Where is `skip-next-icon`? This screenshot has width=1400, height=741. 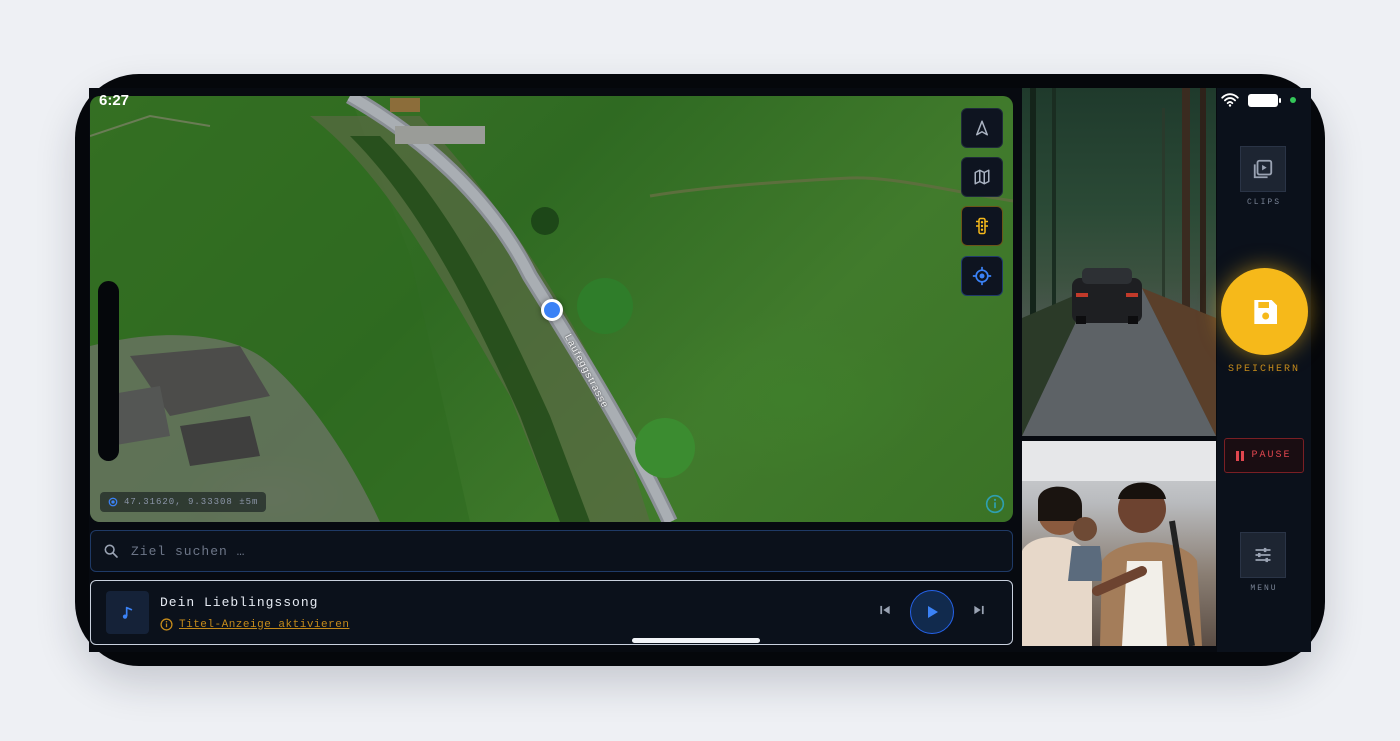 skip-next-icon is located at coordinates (979, 610).